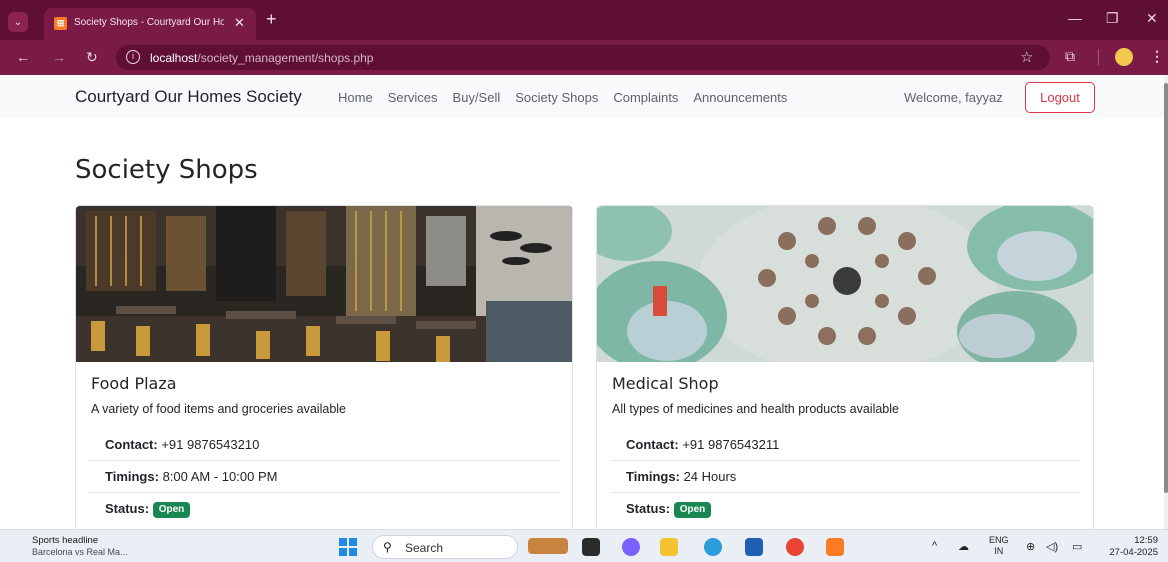  Describe the element at coordinates (188, 97) in the screenshot. I see `site-brand: Courtyard Our Homes Society` at that location.